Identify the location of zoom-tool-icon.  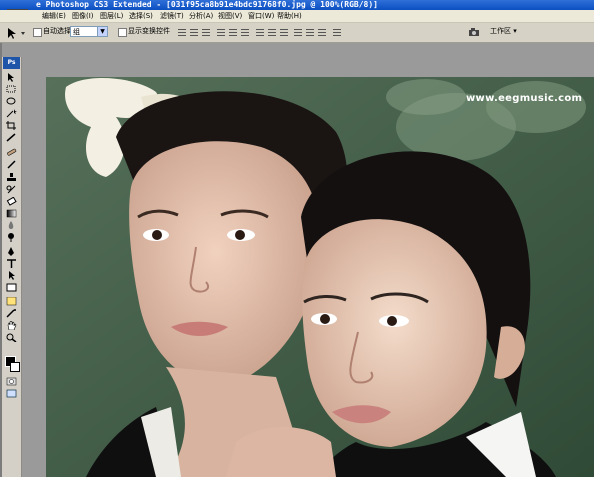
(11, 337).